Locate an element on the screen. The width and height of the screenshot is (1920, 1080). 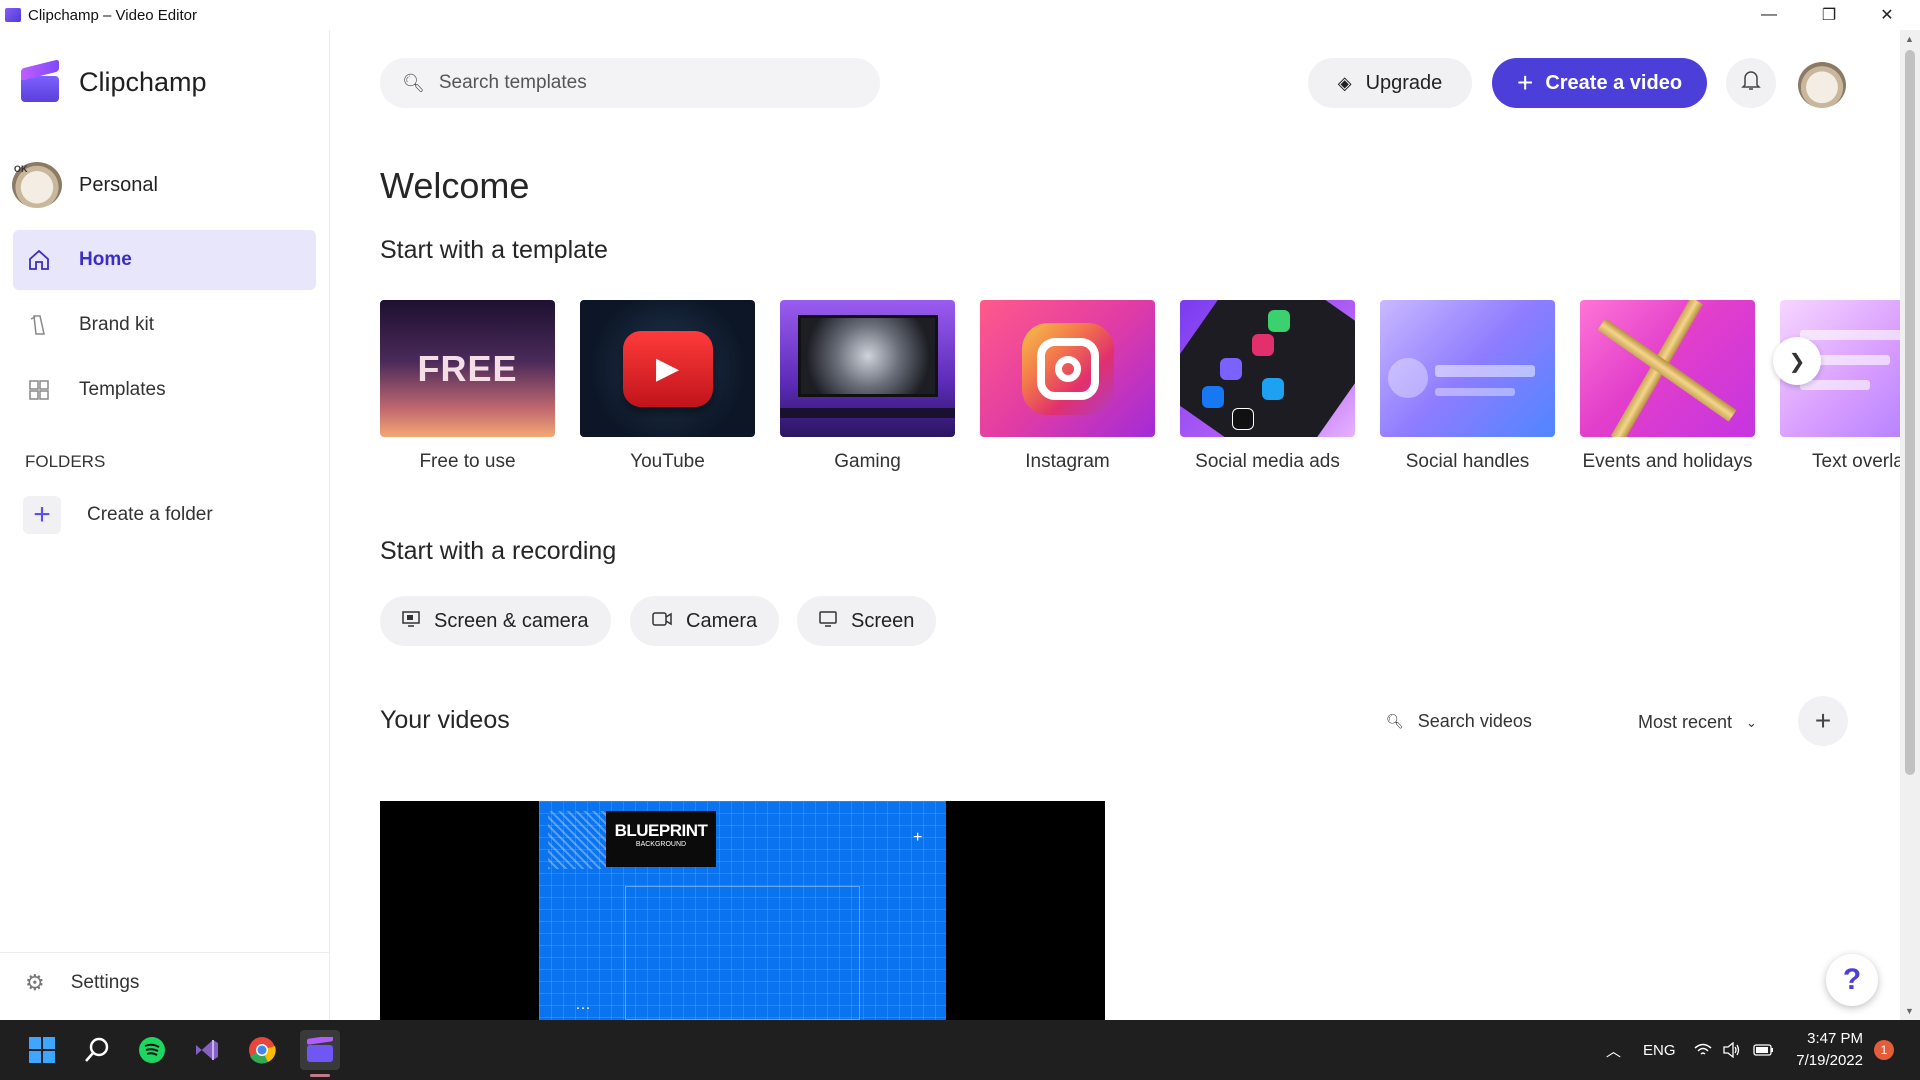
screen-and-camera-button: Screen & camera is located at coordinates (495, 621).